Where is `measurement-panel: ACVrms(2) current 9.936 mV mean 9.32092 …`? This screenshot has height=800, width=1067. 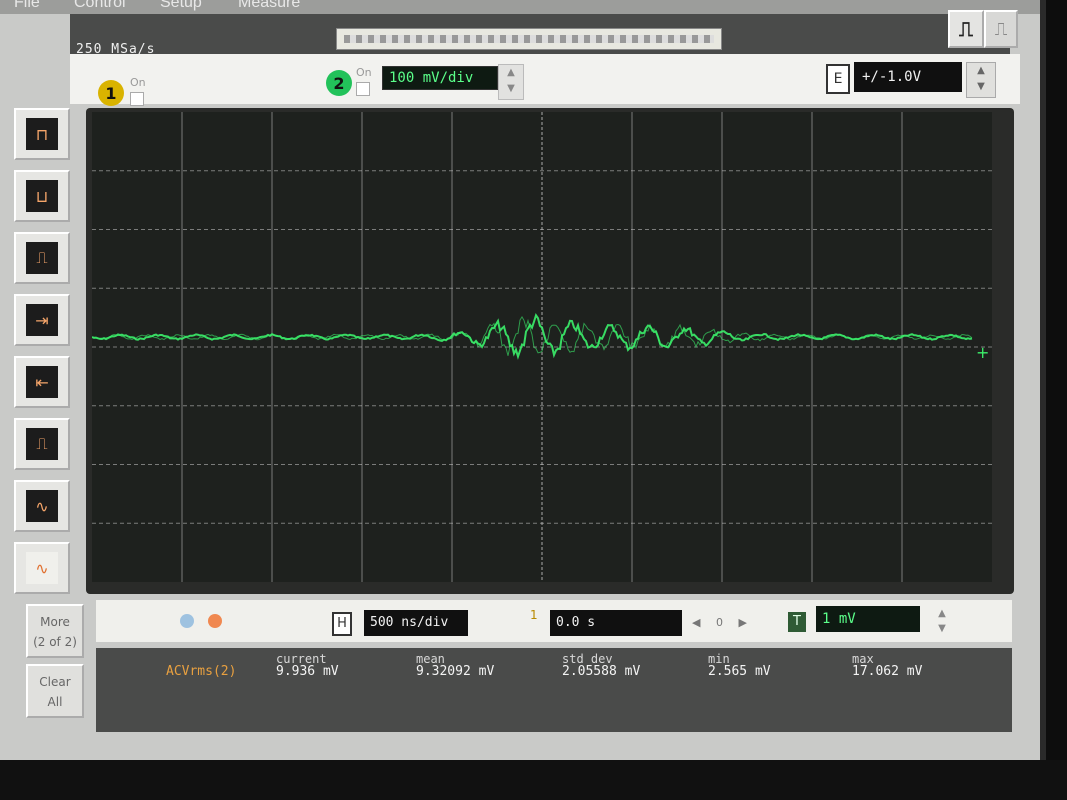
measurement-panel: ACVrms(2) current 9.936 mV mean 9.32092 … is located at coordinates (554, 690).